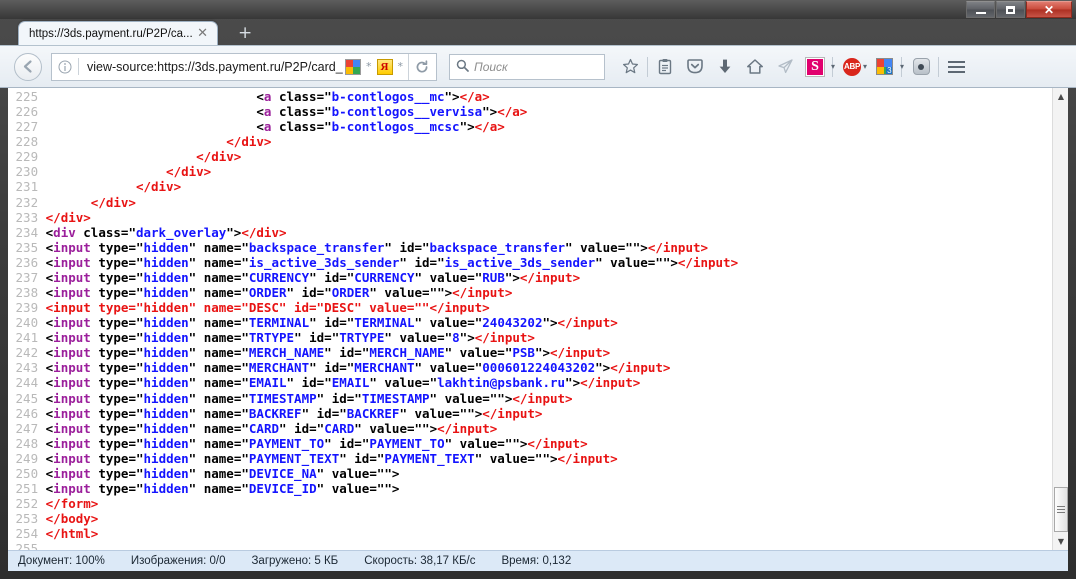 This screenshot has width=1076, height=579. Describe the element at coordinates (23, 277) in the screenshot. I see `line-number: 237` at that location.